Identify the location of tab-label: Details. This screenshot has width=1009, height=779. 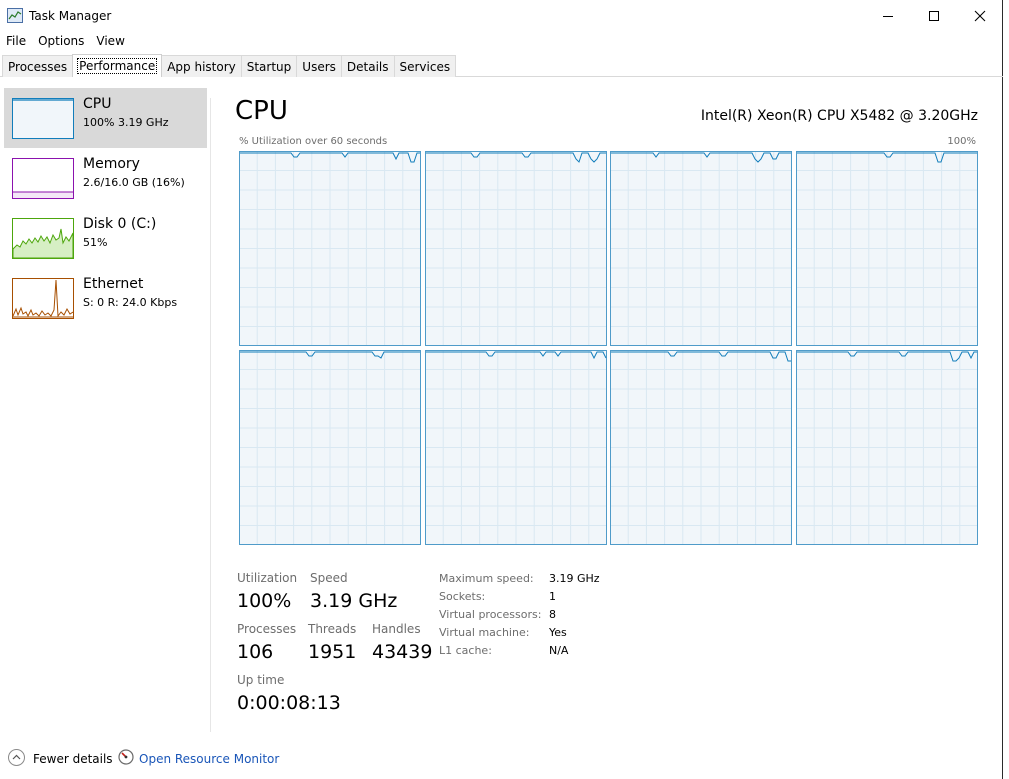
(367, 67).